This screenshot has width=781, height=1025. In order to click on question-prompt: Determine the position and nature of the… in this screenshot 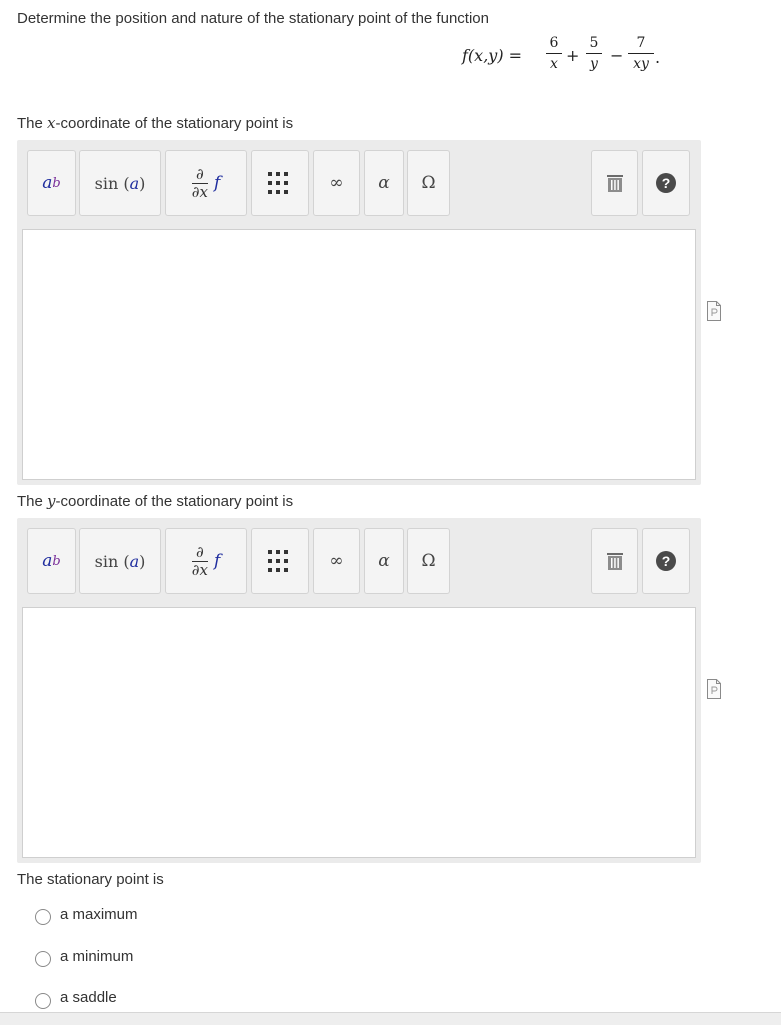, I will do `click(253, 18)`.